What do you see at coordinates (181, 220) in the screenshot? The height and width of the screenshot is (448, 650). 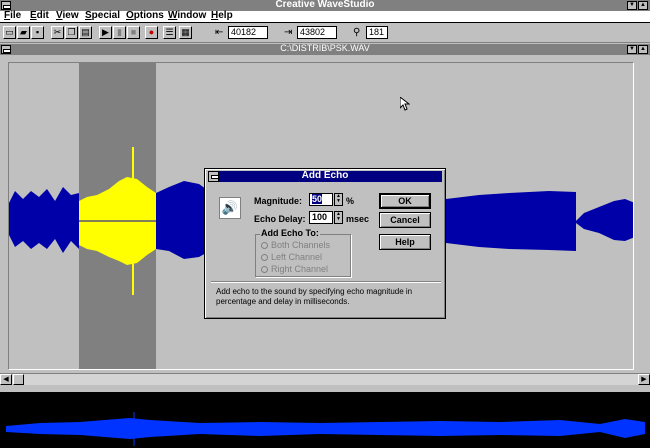 I see `waveform-middle` at bounding box center [181, 220].